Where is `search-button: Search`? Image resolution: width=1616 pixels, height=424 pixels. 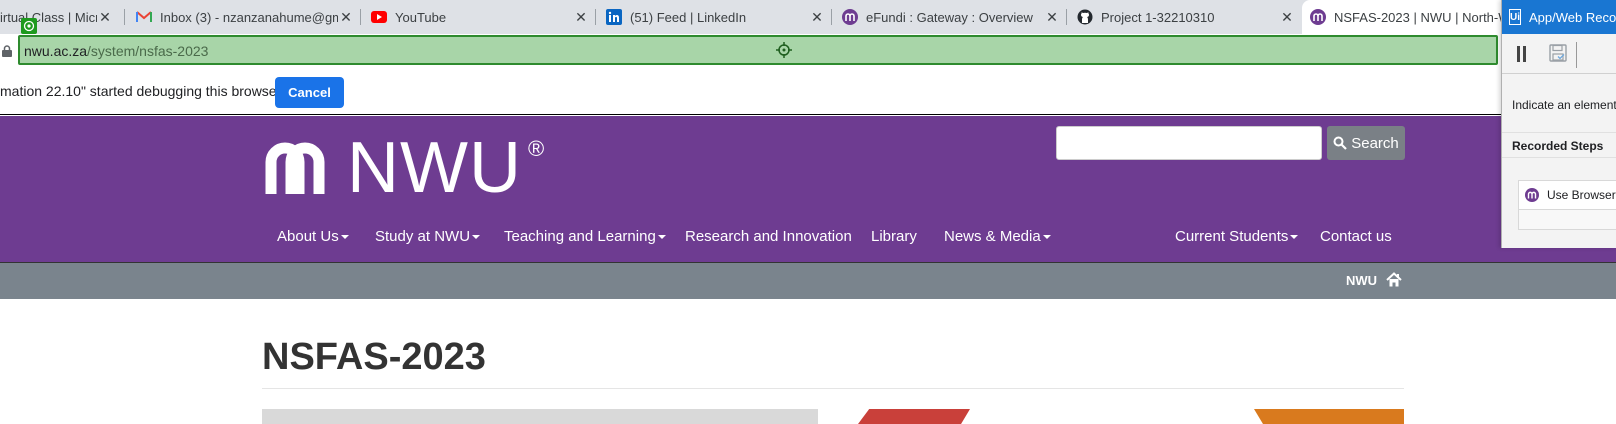
search-button: Search is located at coordinates (1366, 143).